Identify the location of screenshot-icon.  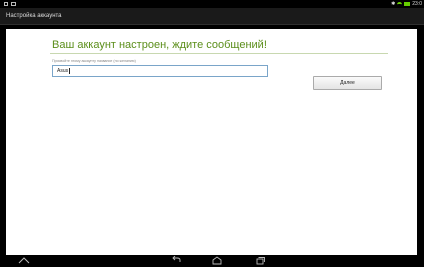
(13, 4).